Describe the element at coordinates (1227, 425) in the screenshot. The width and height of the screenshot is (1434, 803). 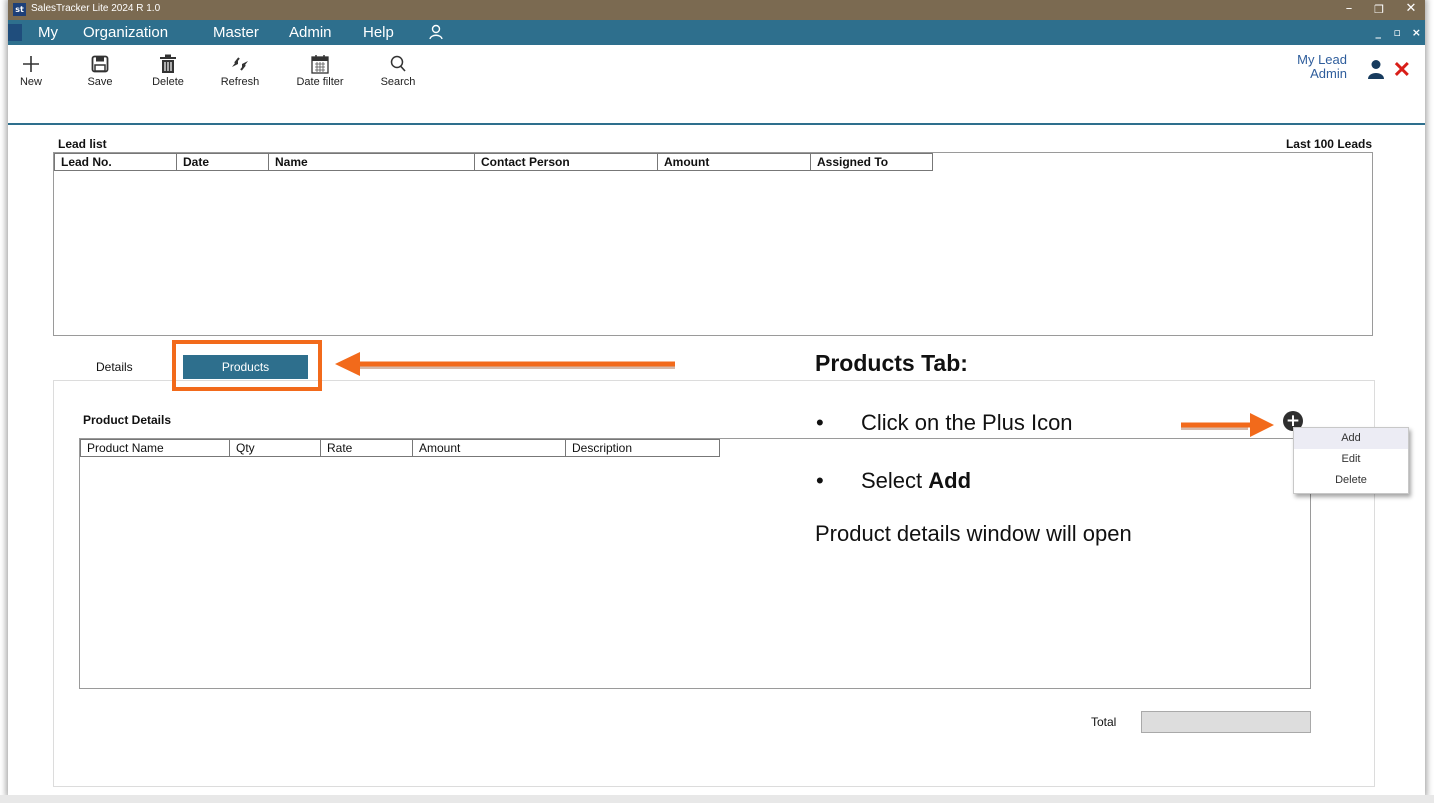
I see `arrow-to-plus-icon` at that location.